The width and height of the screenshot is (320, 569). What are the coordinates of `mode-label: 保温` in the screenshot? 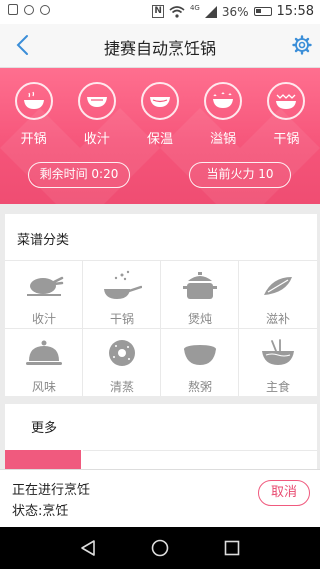 It's located at (159, 139).